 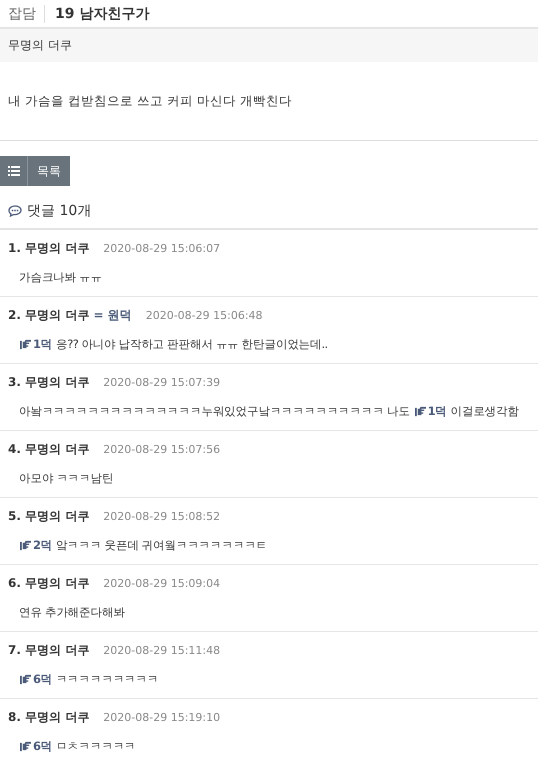 I want to click on comment-author: 8. 무명의 더쿠, so click(x=49, y=717).